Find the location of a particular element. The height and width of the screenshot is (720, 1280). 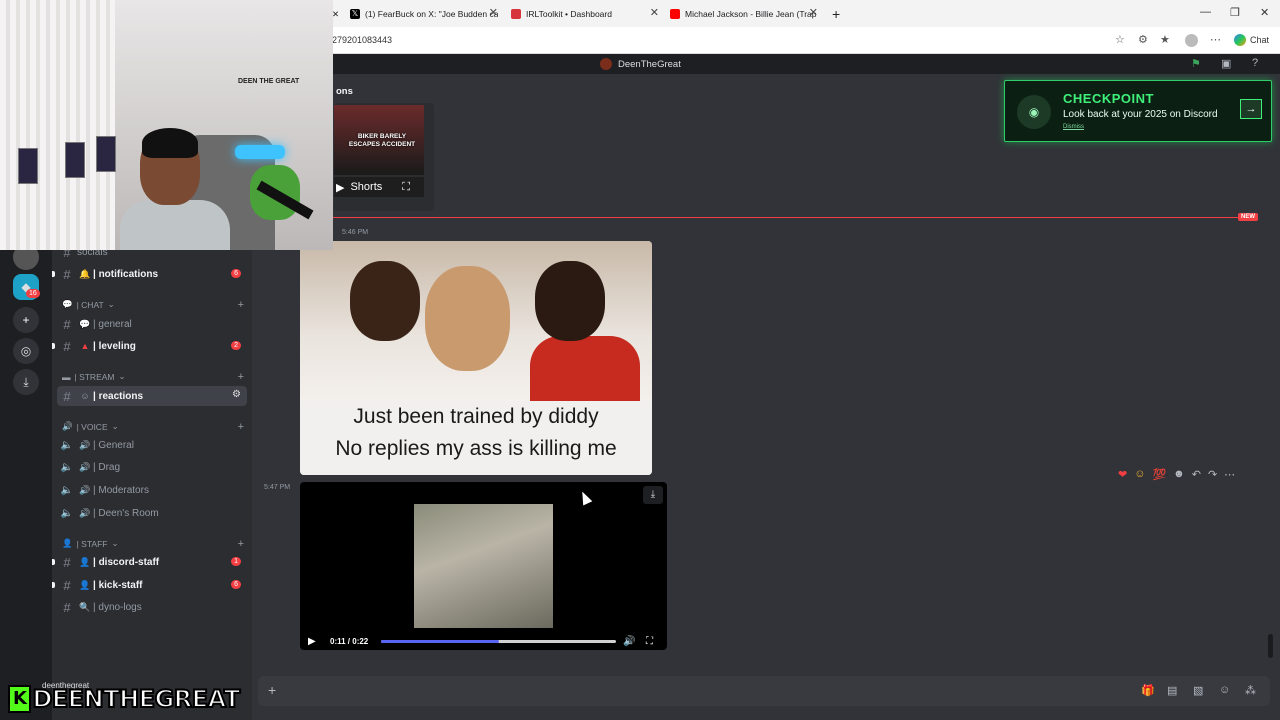

add-reaction-icon: ☻ is located at coordinates (1179, 474).